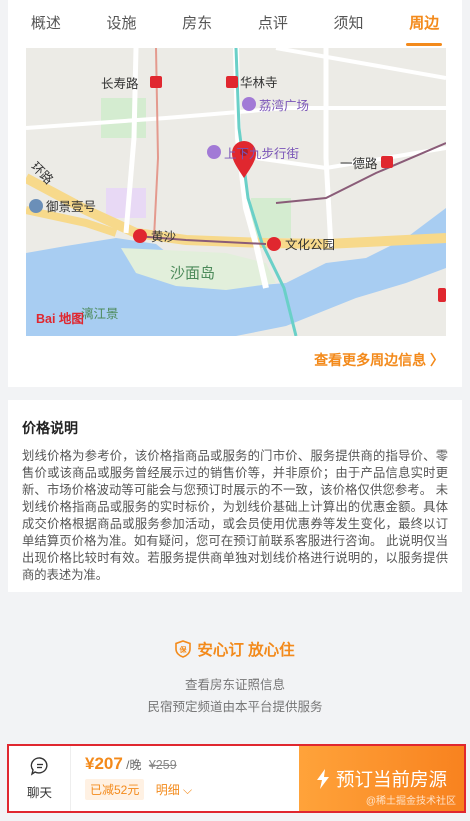  Describe the element at coordinates (284, 105) in the screenshot. I see `map-label-liwan: 荔湾广场` at that location.